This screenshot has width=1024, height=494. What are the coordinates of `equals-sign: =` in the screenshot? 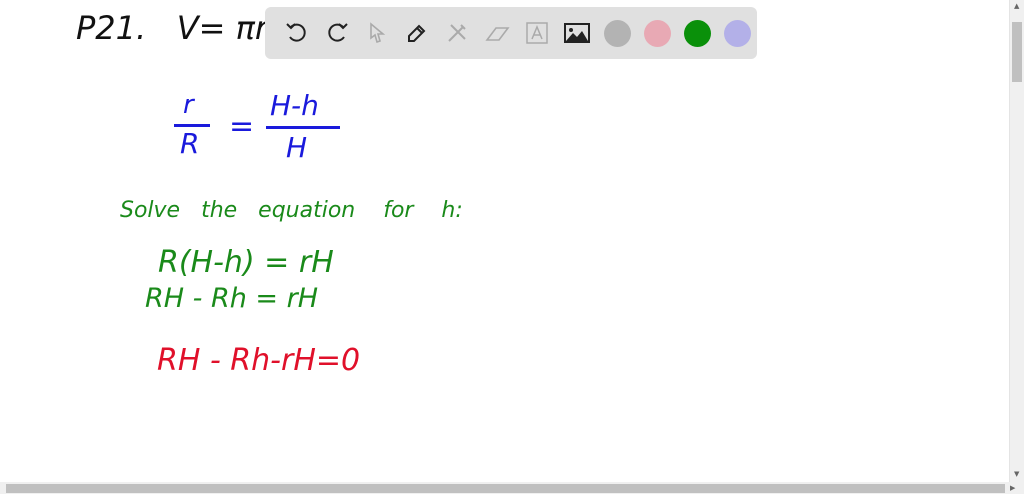 It's located at (242, 126).